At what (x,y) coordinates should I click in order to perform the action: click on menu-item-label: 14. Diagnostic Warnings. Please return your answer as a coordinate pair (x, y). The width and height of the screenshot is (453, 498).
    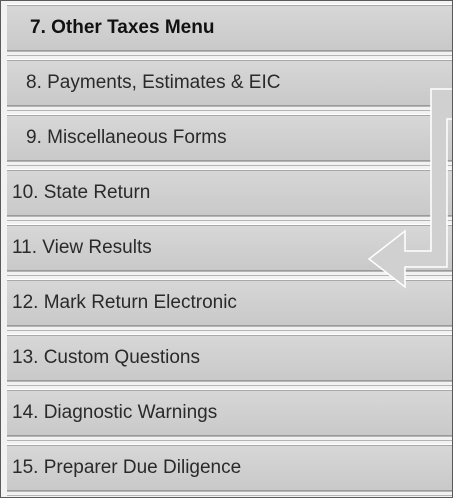
    Looking at the image, I should click on (115, 412).